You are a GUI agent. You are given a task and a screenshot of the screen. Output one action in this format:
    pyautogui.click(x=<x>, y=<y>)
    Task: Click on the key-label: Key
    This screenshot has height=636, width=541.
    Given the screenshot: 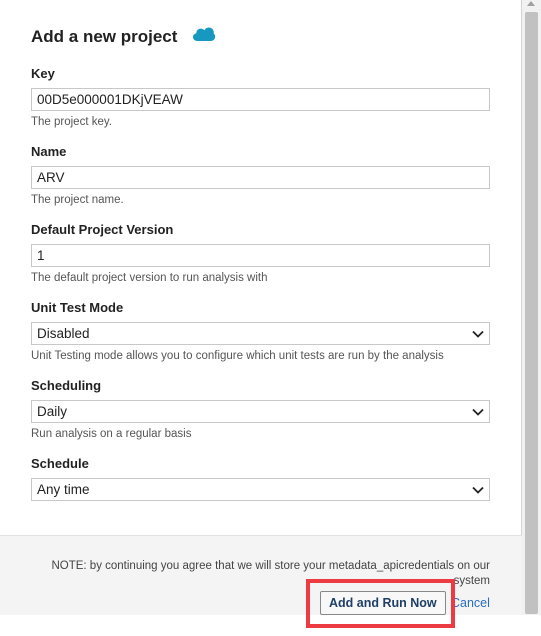 What is the action you would take?
    pyautogui.click(x=43, y=73)
    